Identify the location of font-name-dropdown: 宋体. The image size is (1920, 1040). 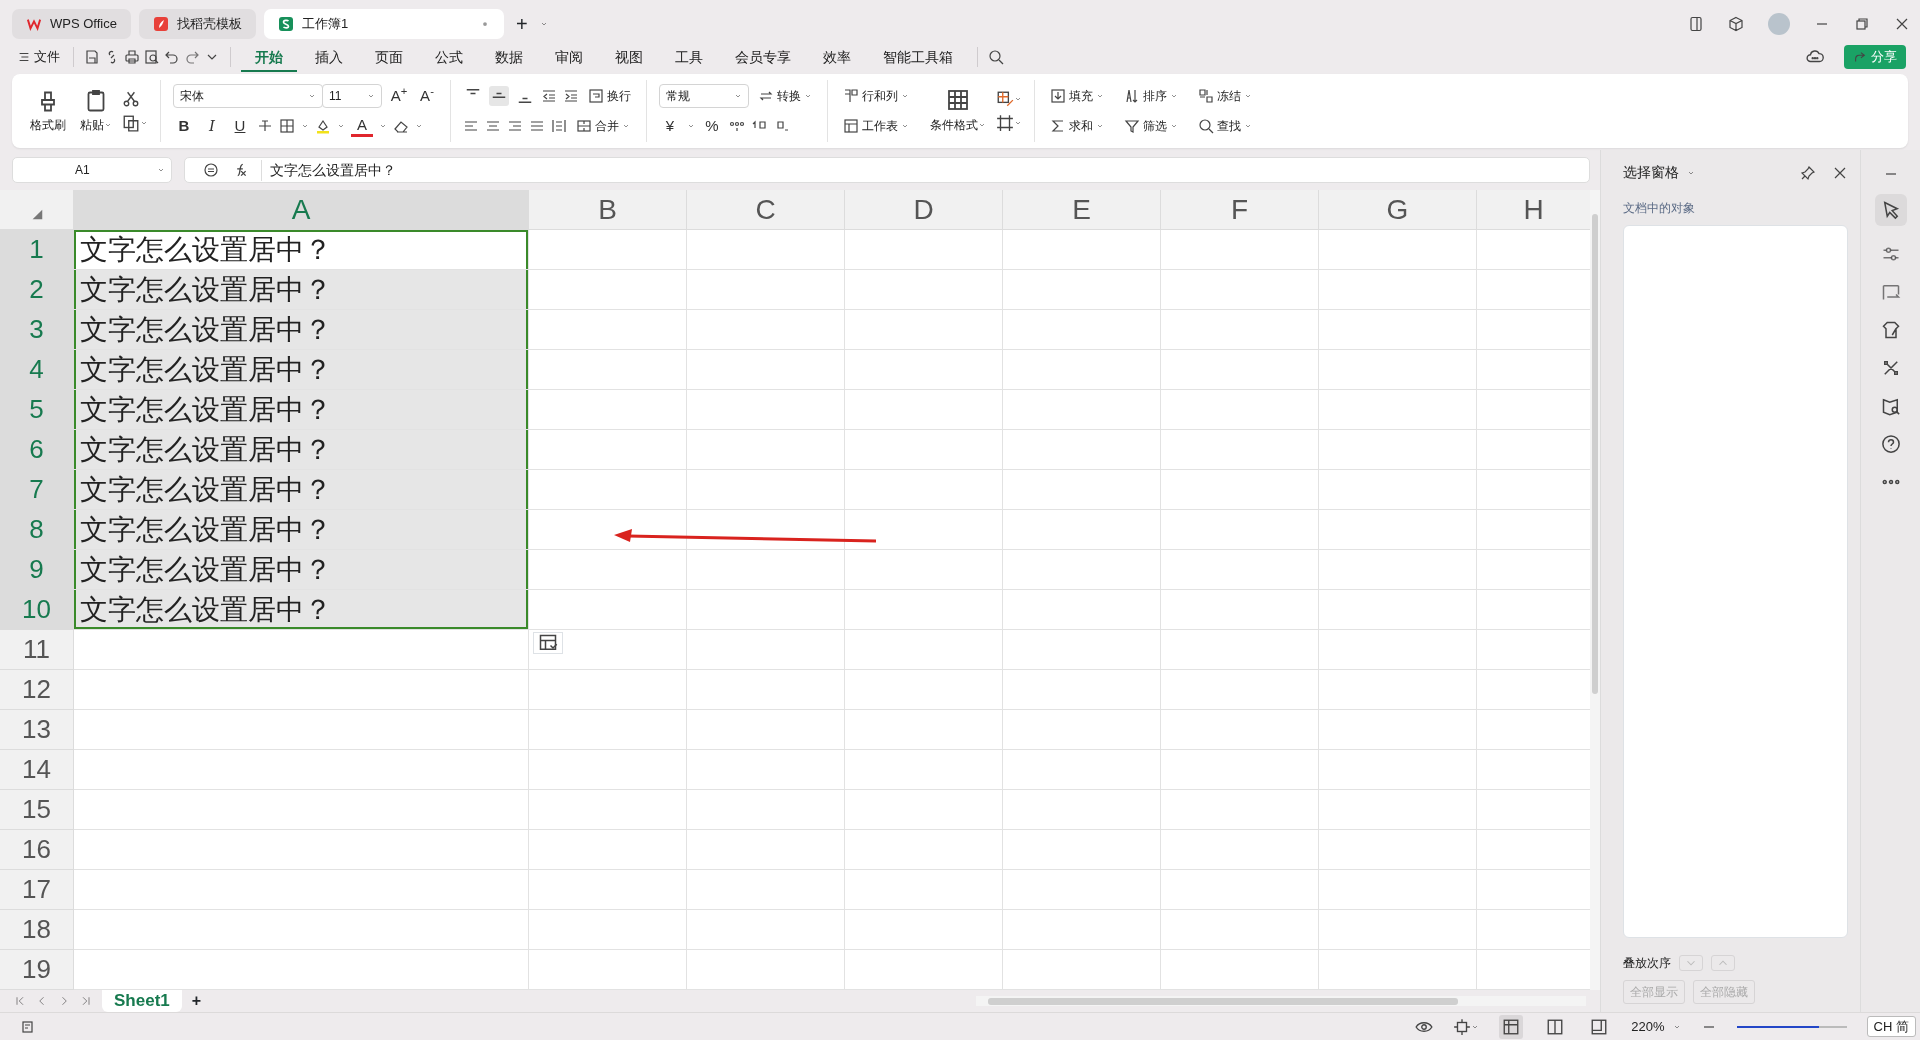
(248, 96).